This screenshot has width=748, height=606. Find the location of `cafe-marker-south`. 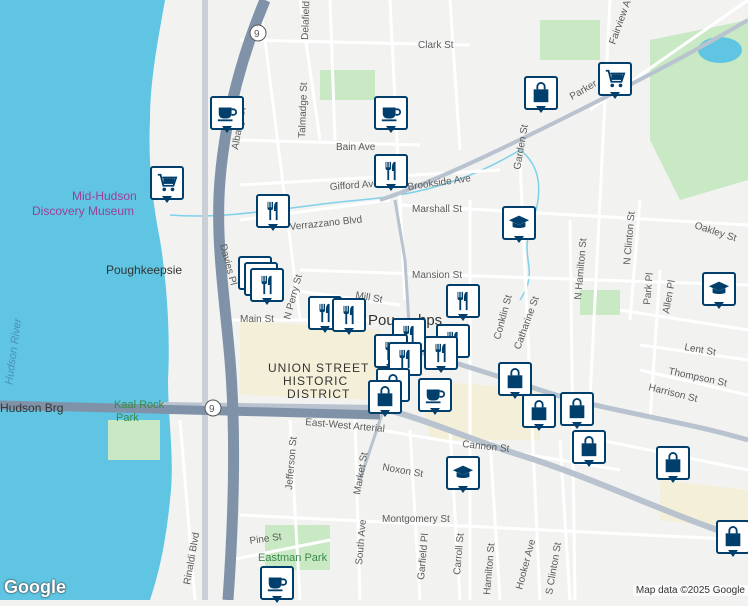

cafe-marker-south is located at coordinates (277, 586).